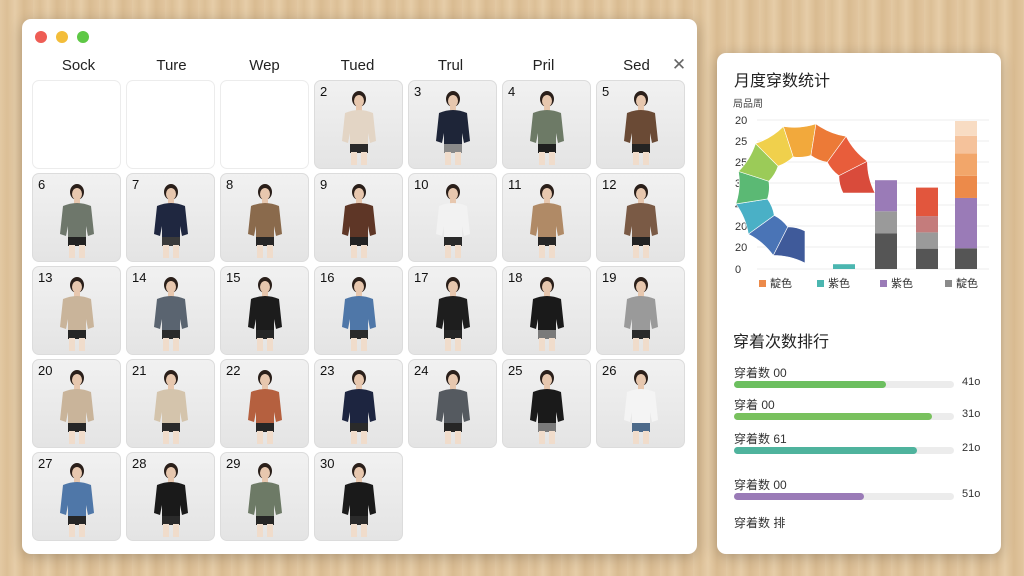 The height and width of the screenshot is (576, 1024). I want to click on calendar-day-cell: 18, so click(546, 310).